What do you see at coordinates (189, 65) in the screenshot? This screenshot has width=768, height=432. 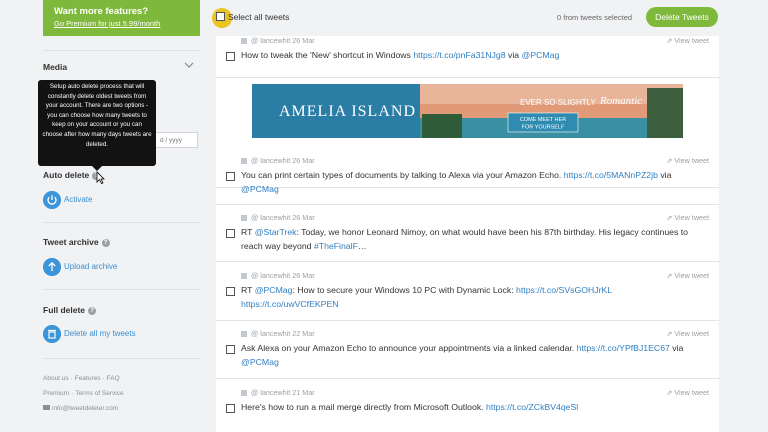 I see `chevron-down-icon` at bounding box center [189, 65].